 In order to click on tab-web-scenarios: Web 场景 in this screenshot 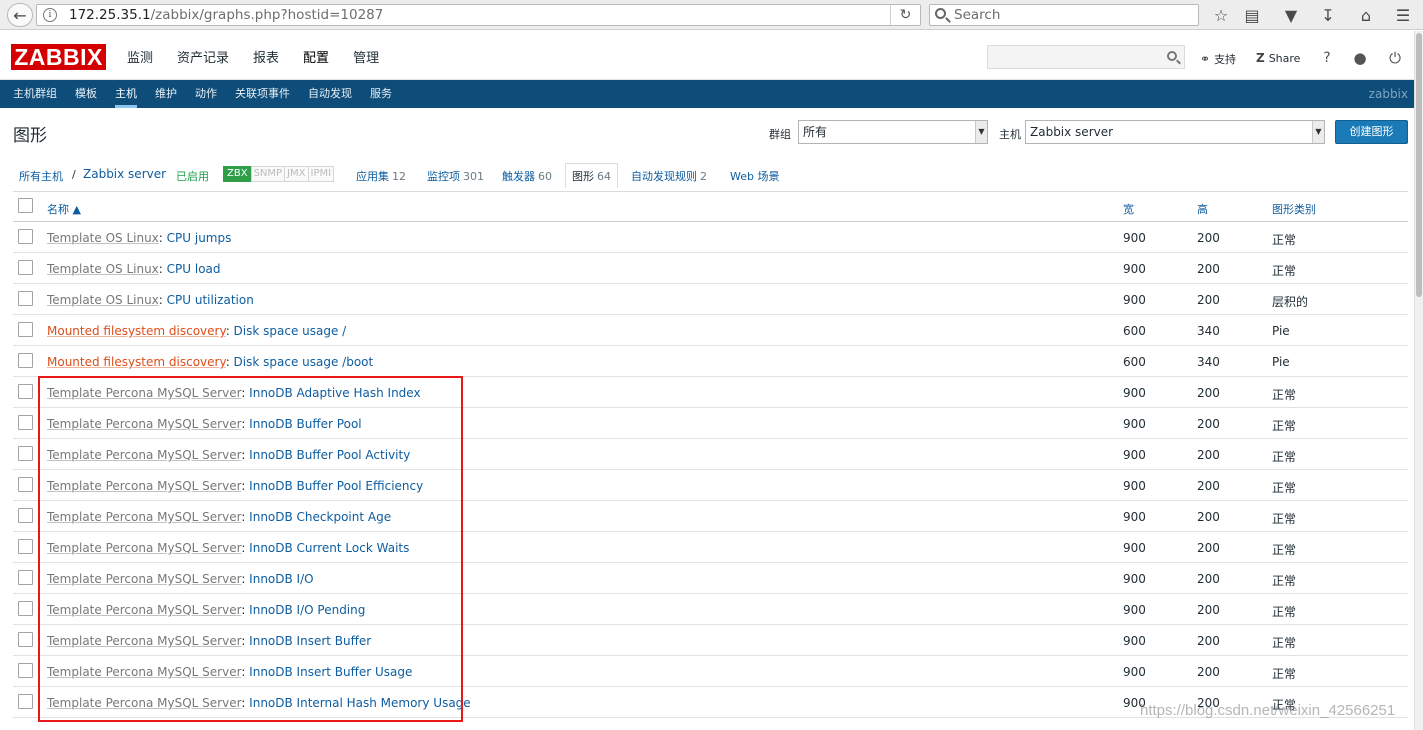, I will do `click(754, 176)`.